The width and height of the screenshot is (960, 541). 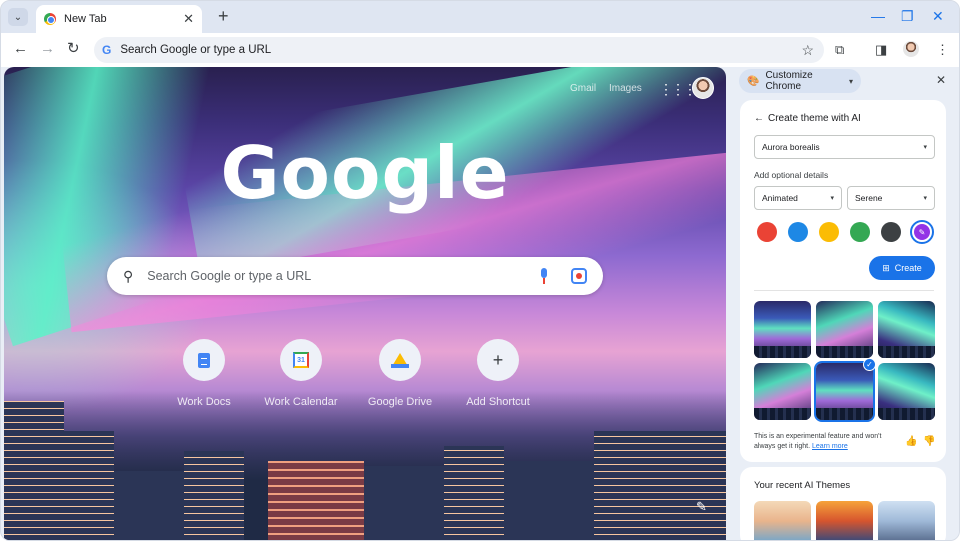 I want to click on ntp-search-box: ⚲ Search Google or type a URL, so click(x=355, y=276).